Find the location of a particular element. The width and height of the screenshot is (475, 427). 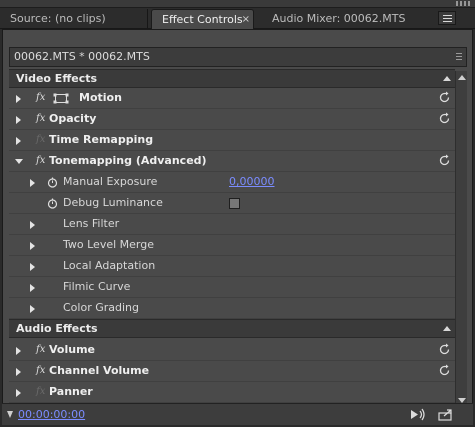

param-group-local-adaptation: Local Adaptation is located at coordinates (232, 266).